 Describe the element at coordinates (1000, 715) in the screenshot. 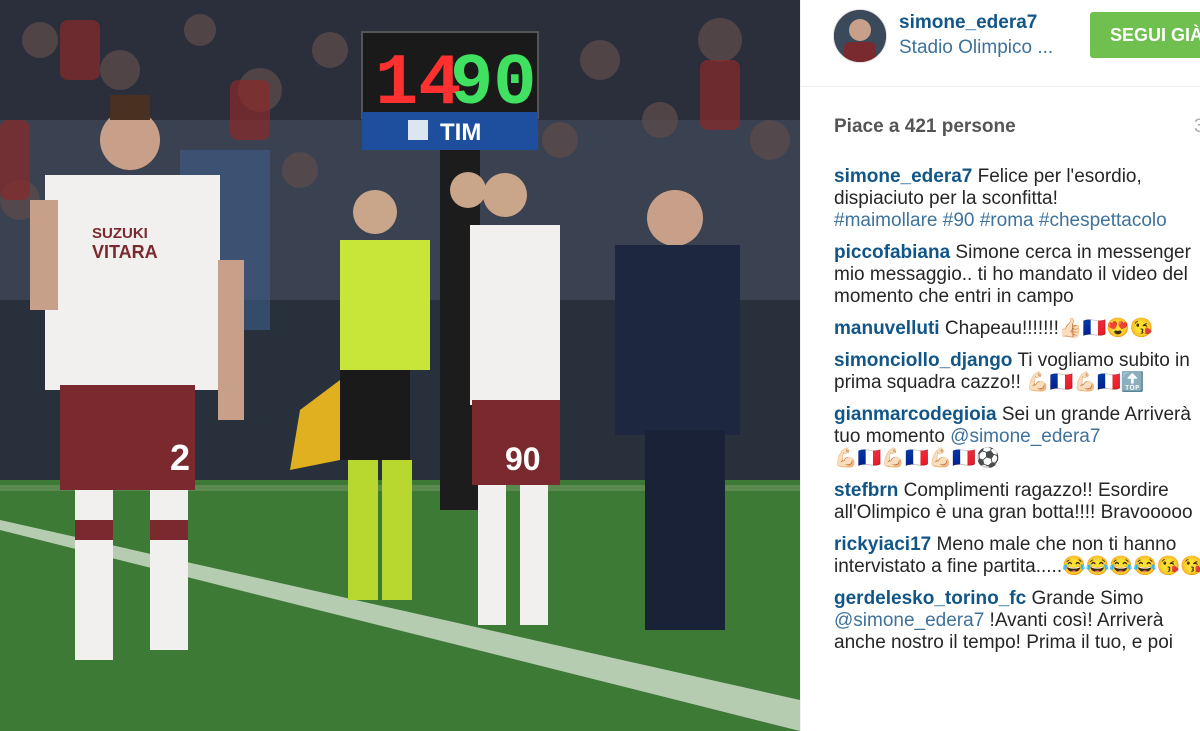

I see `comments-fade` at that location.